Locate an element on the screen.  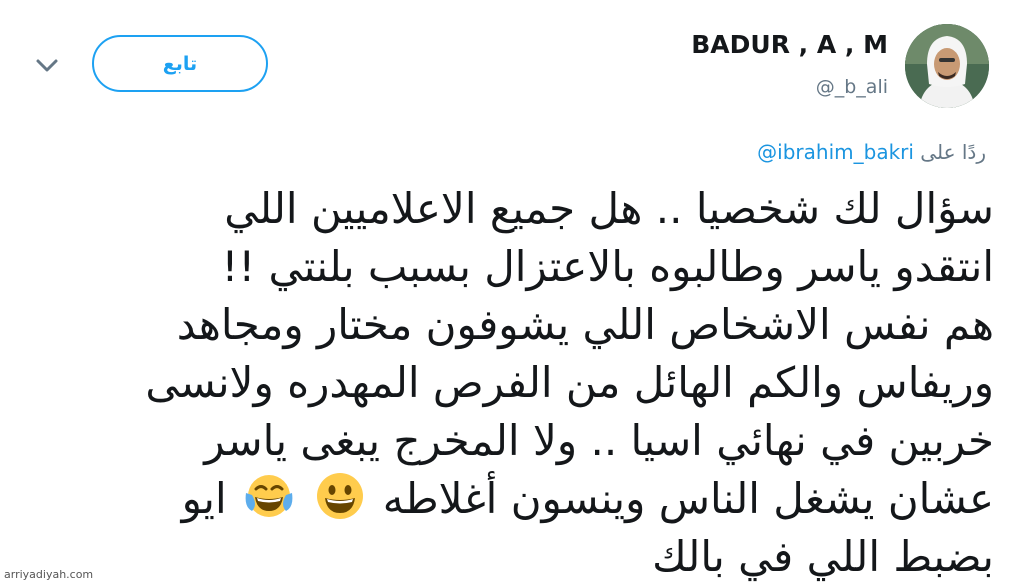
follow-button: تابع is located at coordinates (180, 63).